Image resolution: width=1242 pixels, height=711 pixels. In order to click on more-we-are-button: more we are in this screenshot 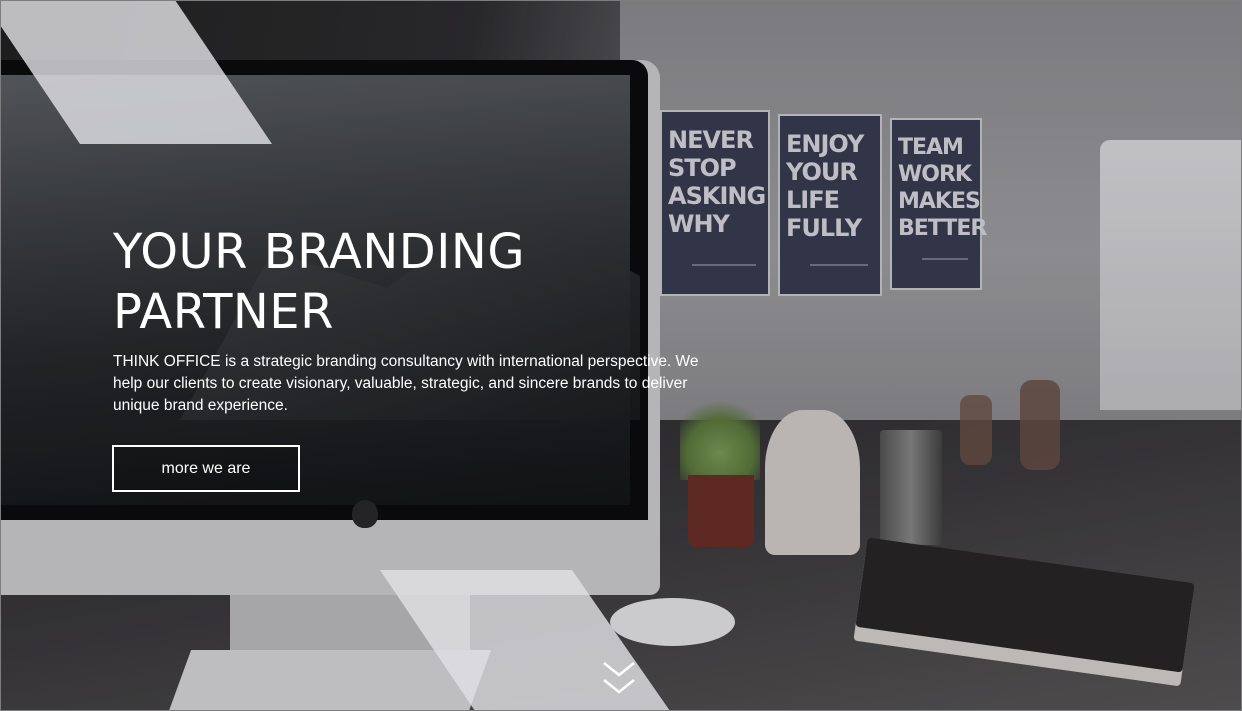, I will do `click(206, 468)`.